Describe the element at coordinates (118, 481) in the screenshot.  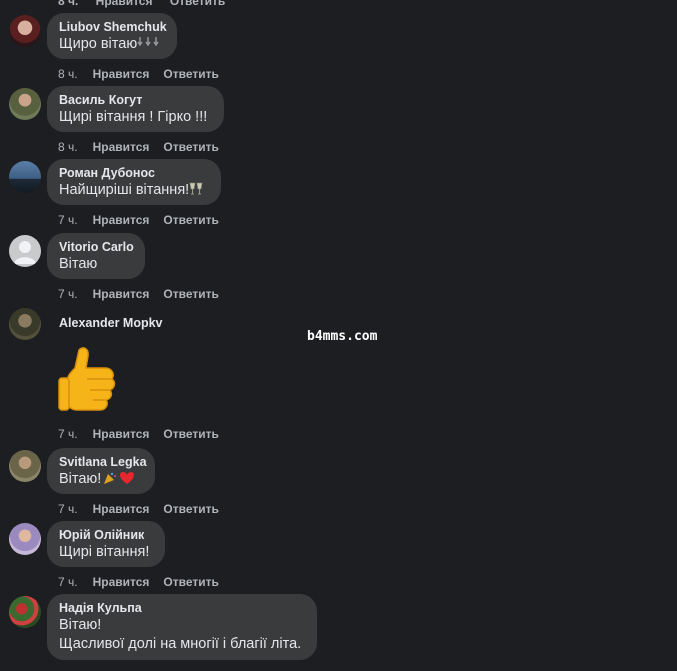
I see `party-popper-heart-icon` at that location.